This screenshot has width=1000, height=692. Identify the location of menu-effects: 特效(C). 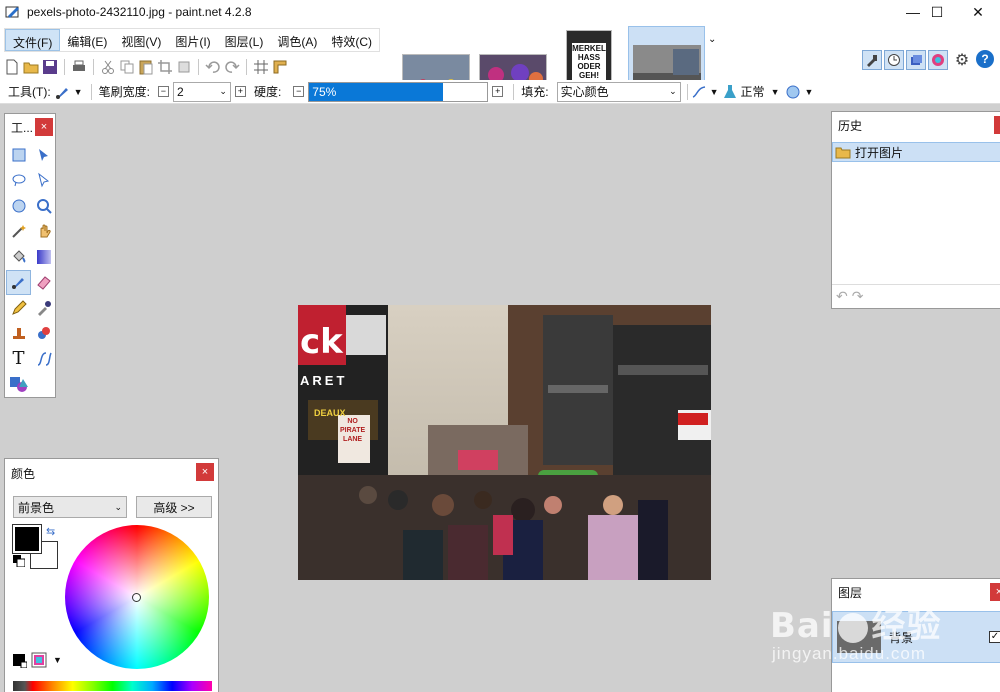
(351, 40).